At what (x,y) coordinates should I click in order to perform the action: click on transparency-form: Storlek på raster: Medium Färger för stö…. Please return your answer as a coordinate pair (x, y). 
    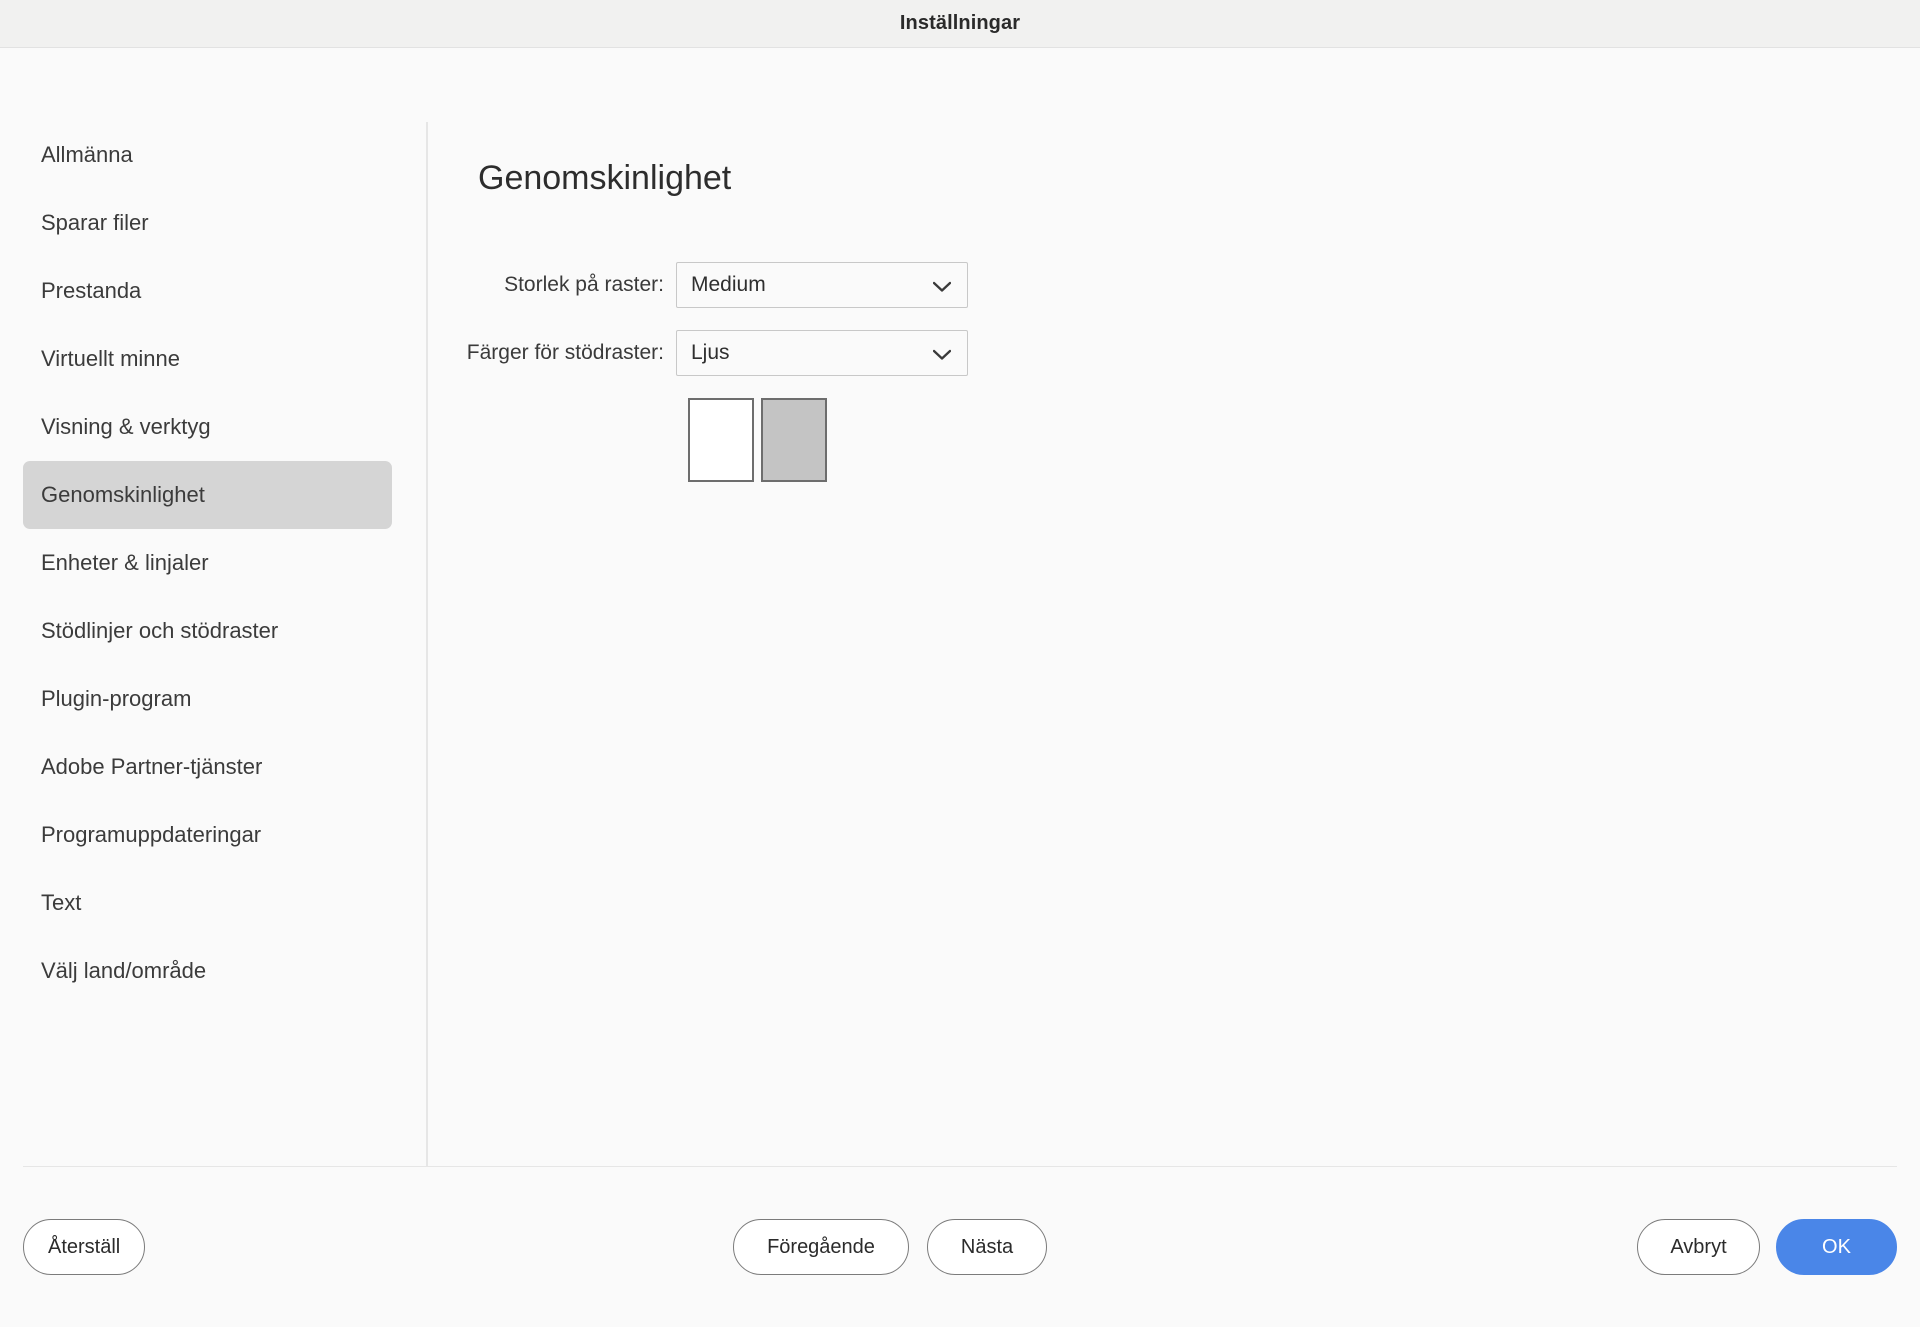
    Looking at the image, I should click on (796, 330).